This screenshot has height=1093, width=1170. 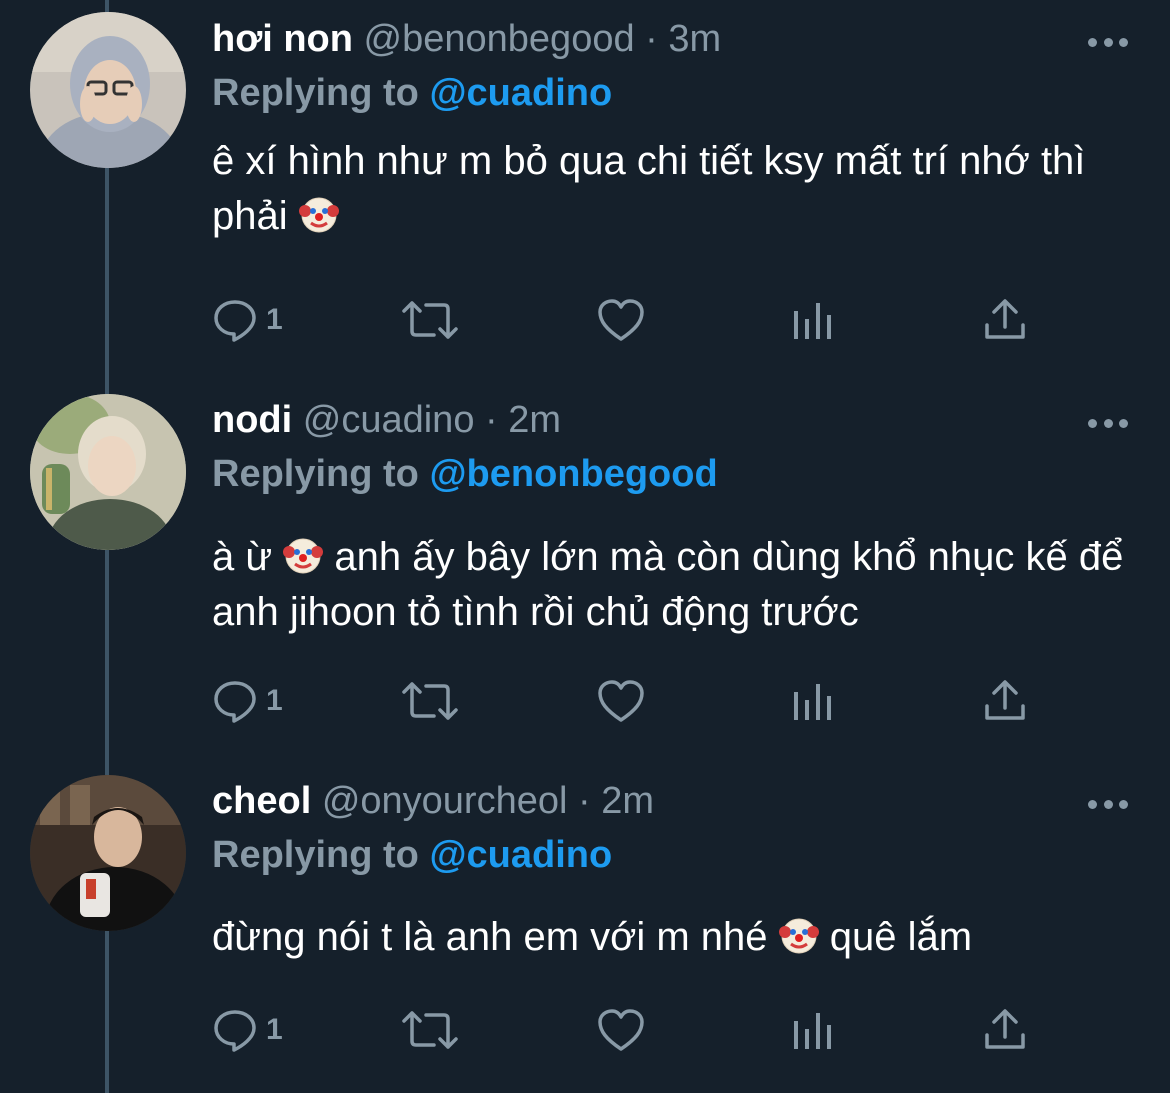 I want to click on tweet-text-part: quê lắm, so click(x=901, y=937).